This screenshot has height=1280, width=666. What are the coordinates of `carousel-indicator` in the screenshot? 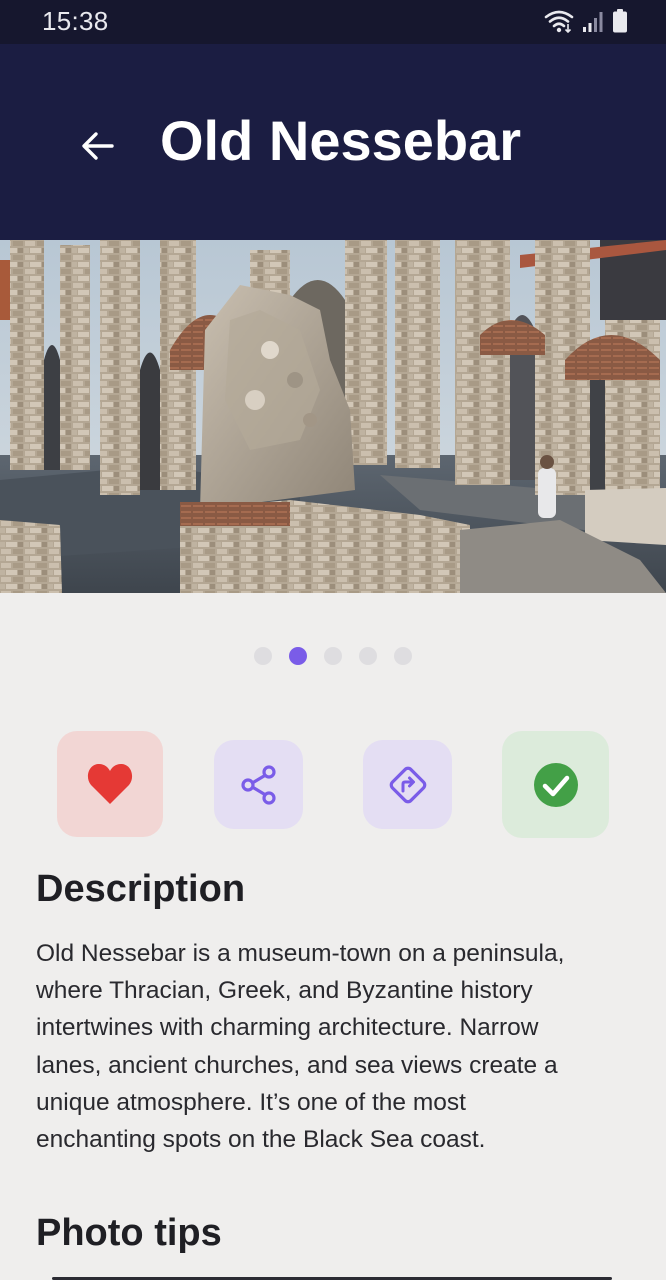 It's located at (333, 656).